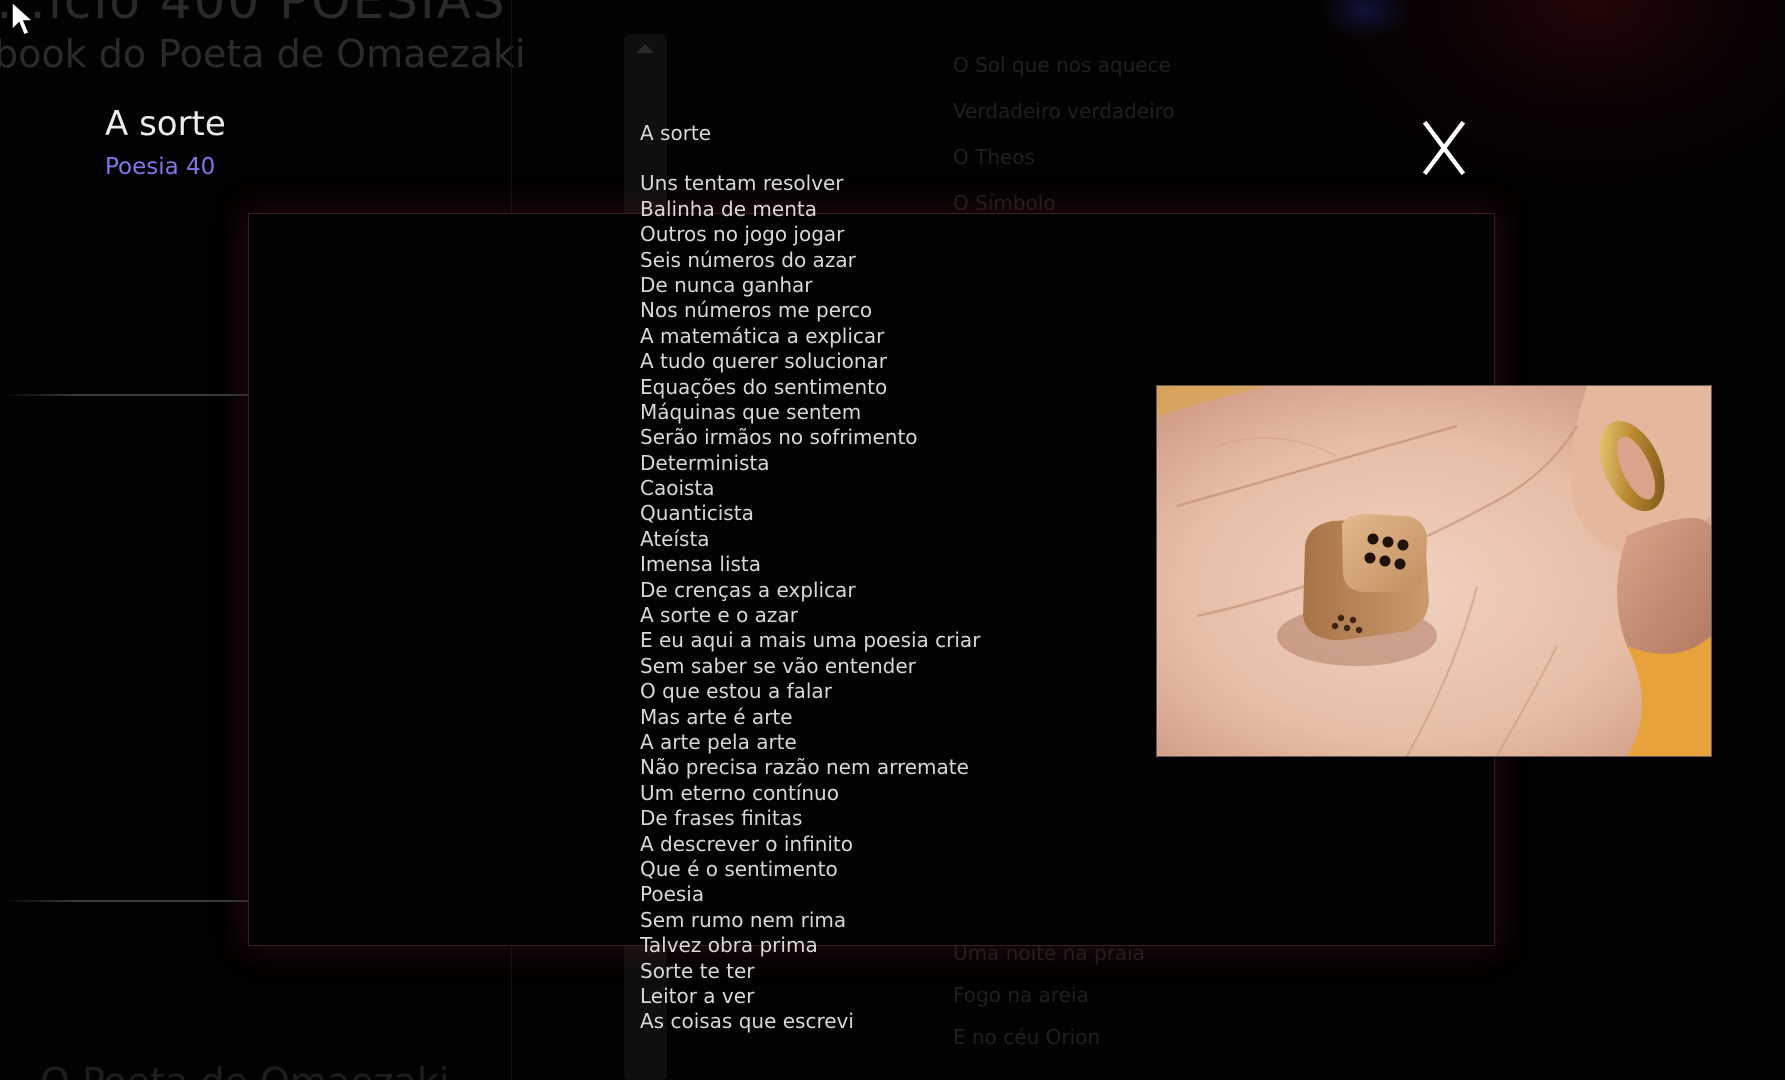 Image resolution: width=1785 pixels, height=1080 pixels. Describe the element at coordinates (697, 995) in the screenshot. I see `poem-line: Leitor a ver` at that location.